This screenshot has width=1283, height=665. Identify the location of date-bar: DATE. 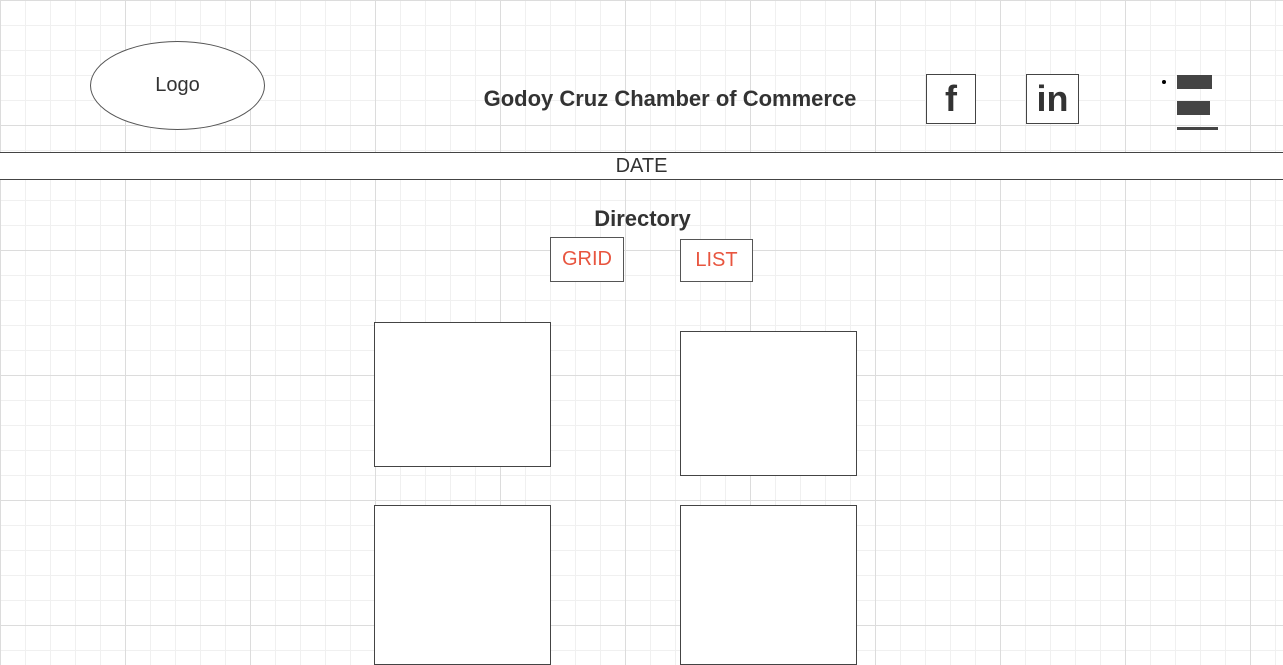
(641, 166).